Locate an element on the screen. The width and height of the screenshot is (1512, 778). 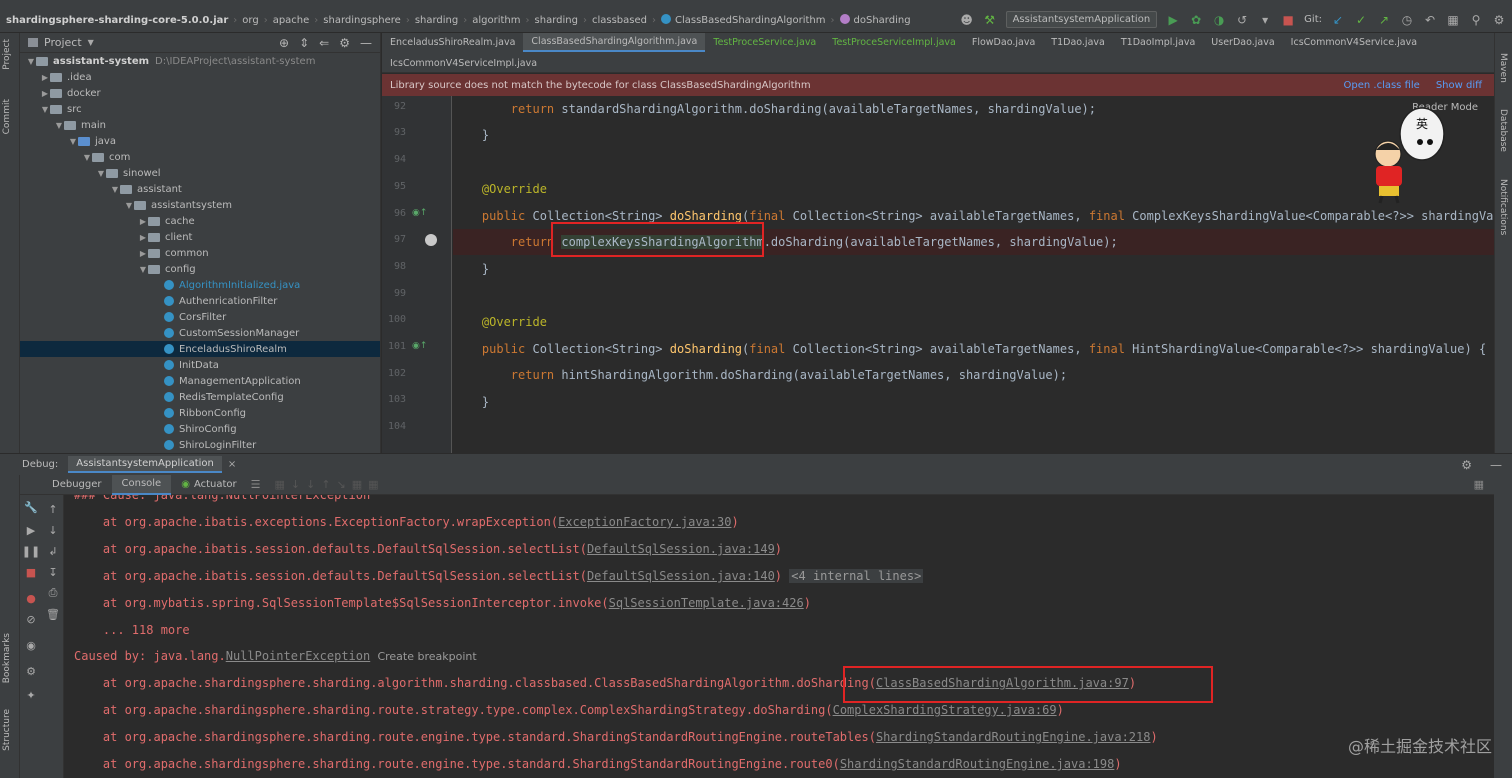
breadcrumb-algorithm: algorithm is located at coordinates (496, 20).